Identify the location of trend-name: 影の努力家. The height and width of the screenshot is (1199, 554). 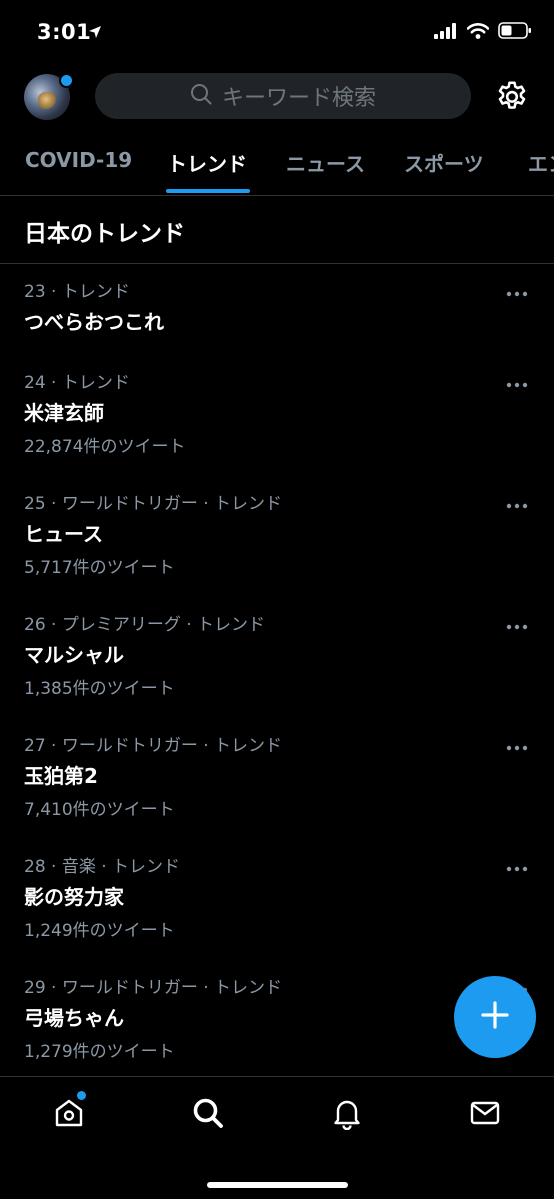
(74, 897).